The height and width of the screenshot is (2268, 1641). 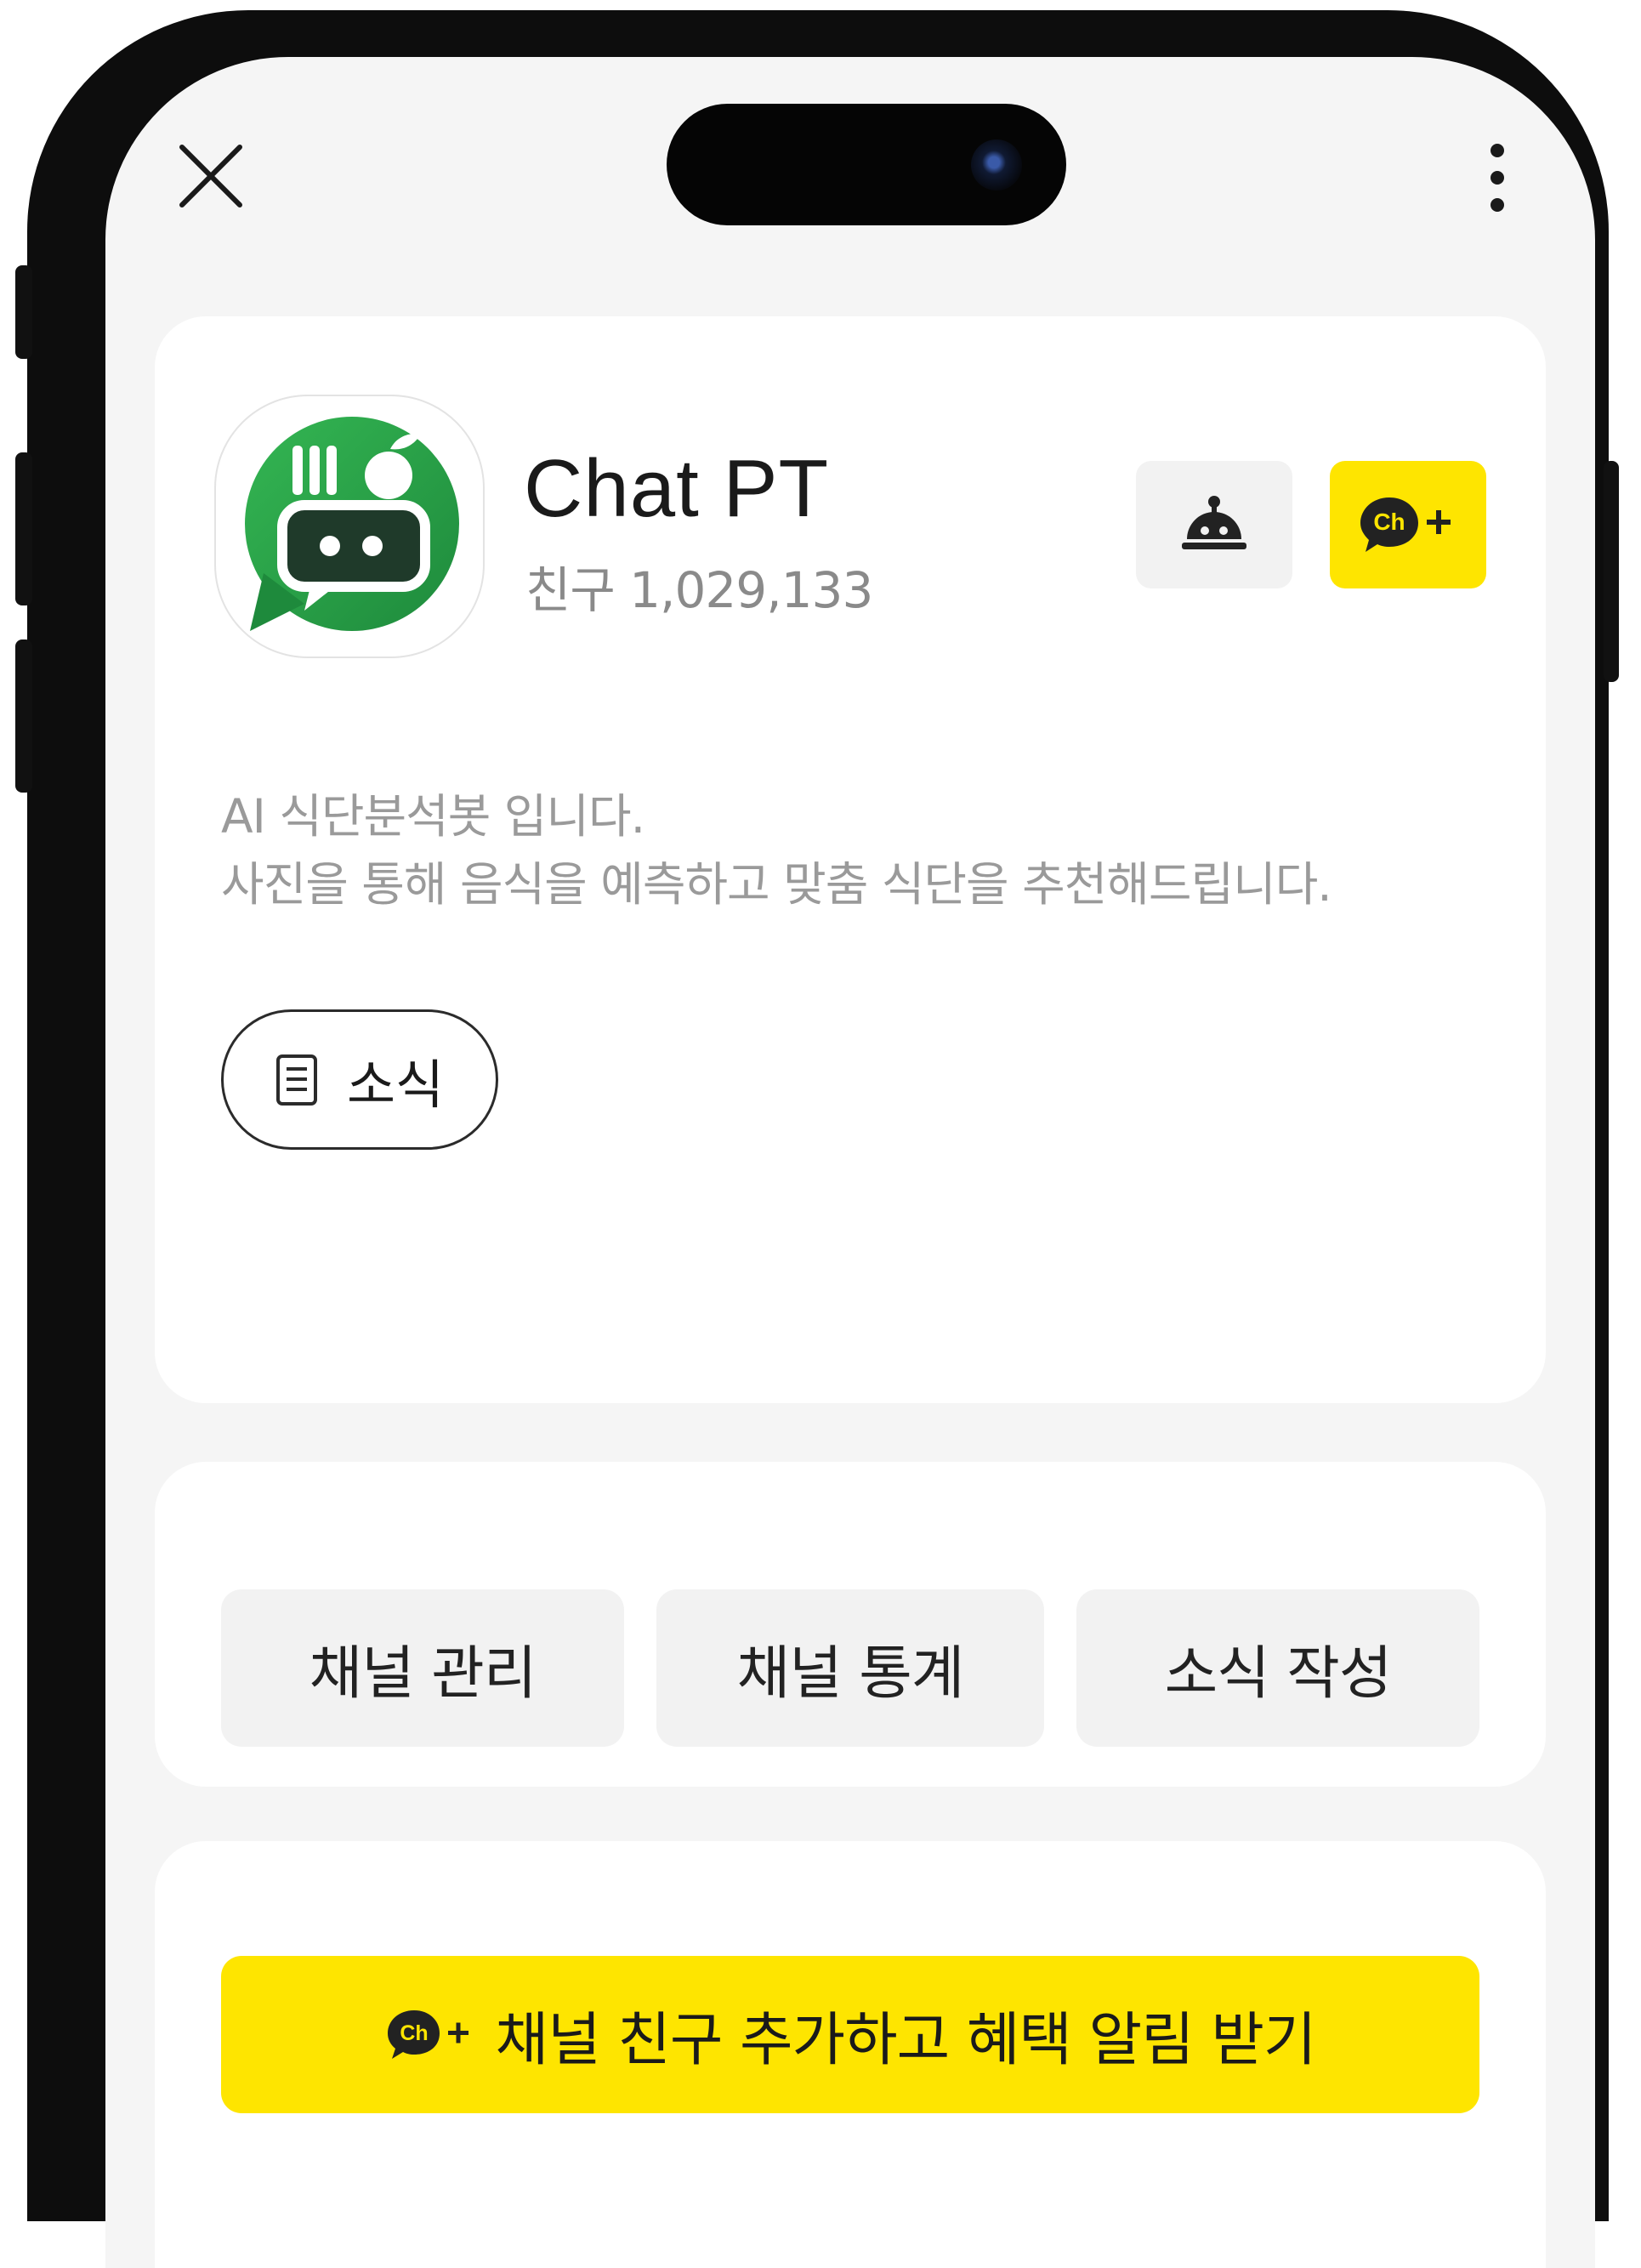 What do you see at coordinates (1612, 571) in the screenshot?
I see `side-button-power` at bounding box center [1612, 571].